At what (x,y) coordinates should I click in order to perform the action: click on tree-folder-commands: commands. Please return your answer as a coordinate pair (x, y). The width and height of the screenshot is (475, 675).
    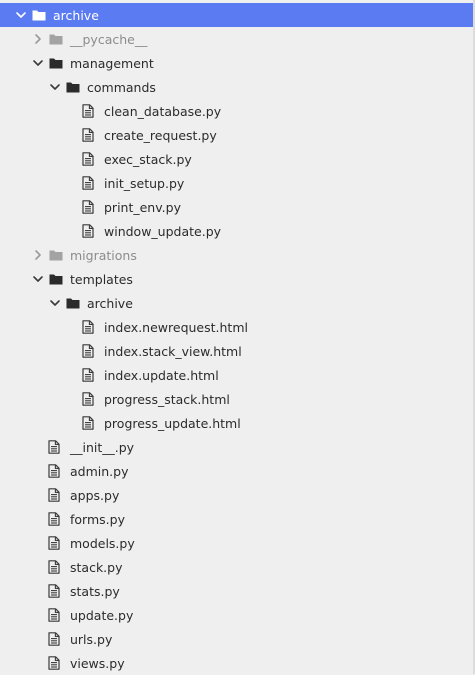
    Looking at the image, I should click on (236, 87).